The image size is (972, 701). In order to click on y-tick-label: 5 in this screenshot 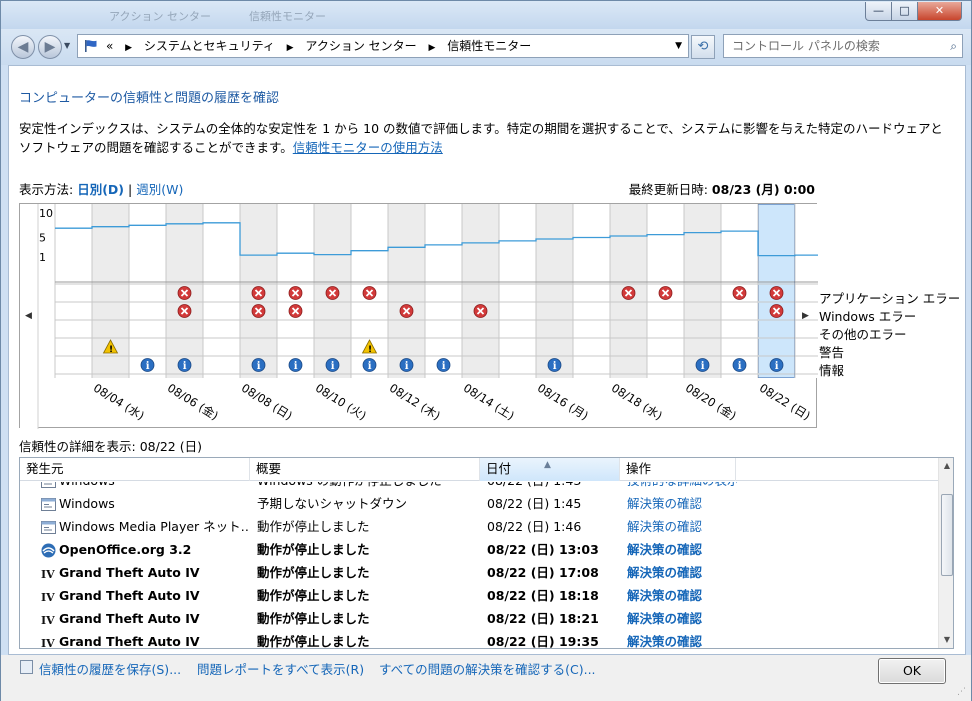, I will do `click(42, 238)`.